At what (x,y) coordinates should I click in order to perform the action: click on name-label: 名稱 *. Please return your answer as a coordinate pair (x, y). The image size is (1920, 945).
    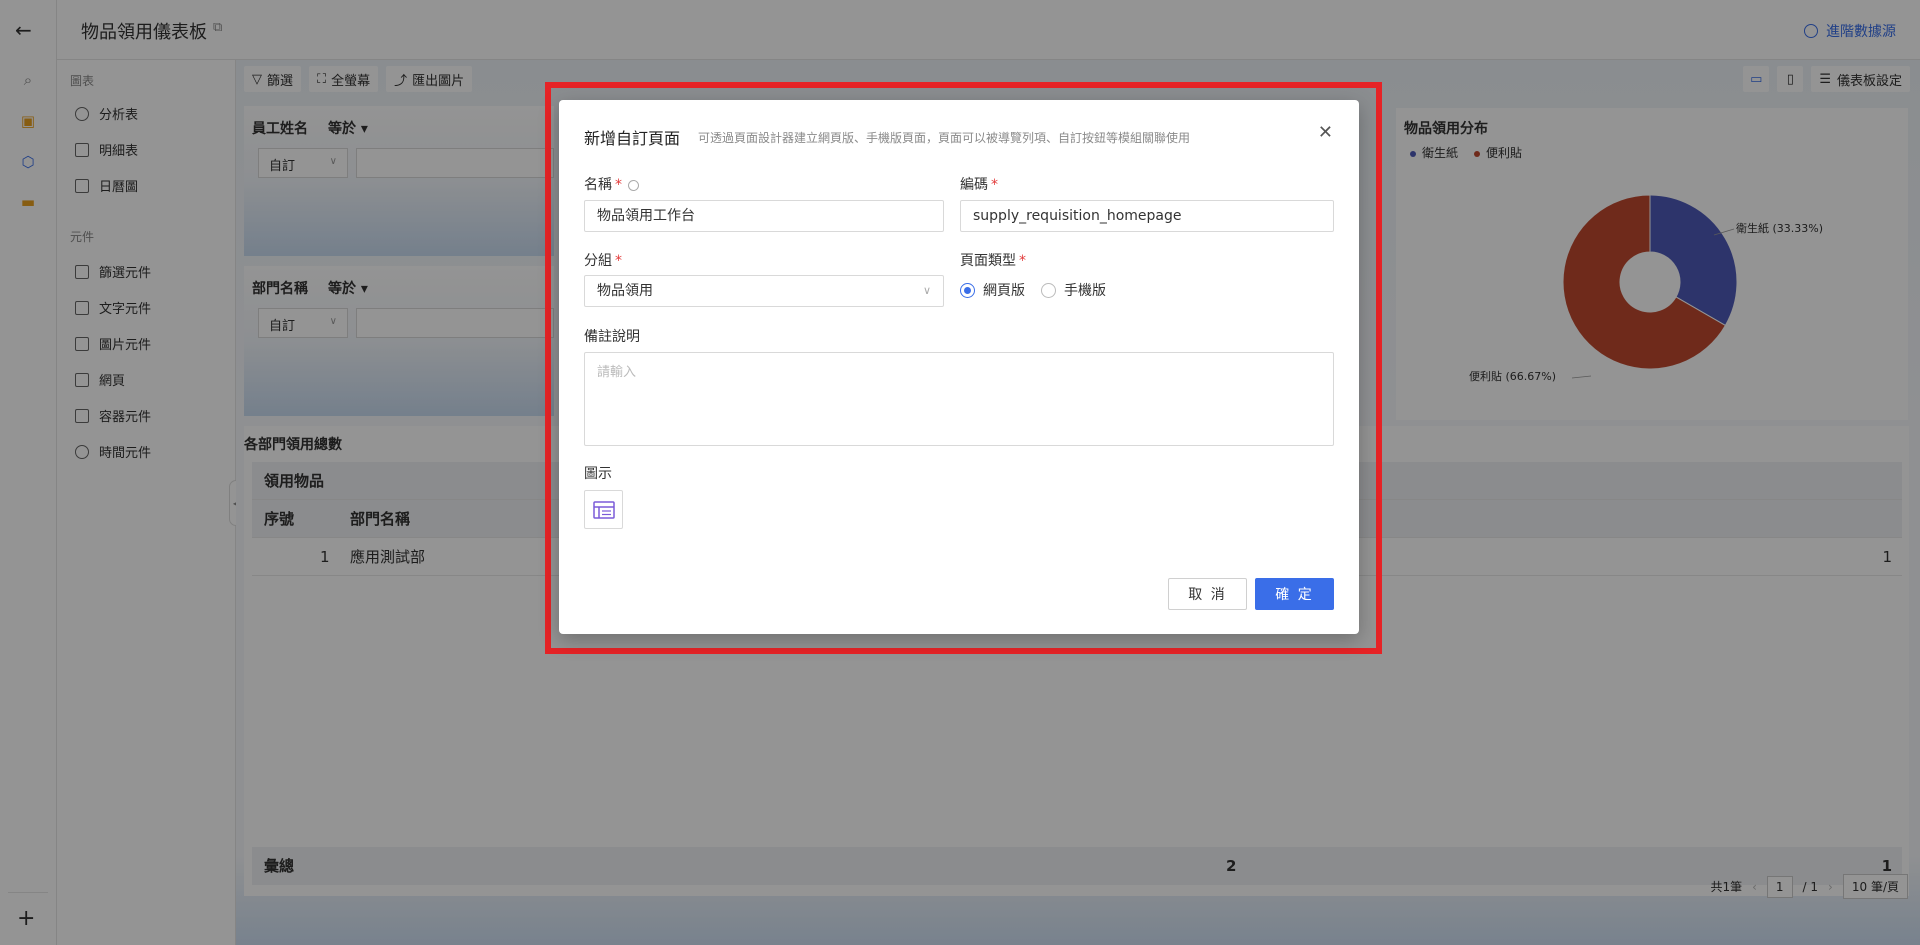
    Looking at the image, I should click on (611, 184).